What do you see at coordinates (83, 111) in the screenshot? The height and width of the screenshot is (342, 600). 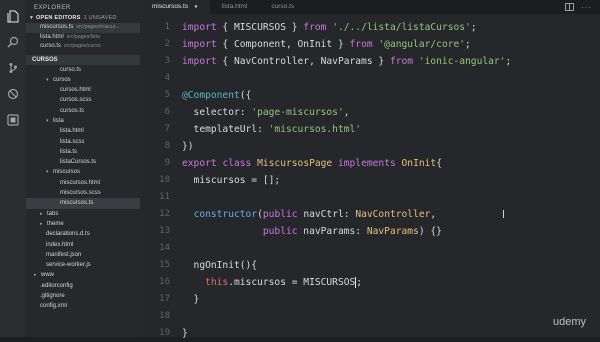 I see `tree-file: cursos.ts` at bounding box center [83, 111].